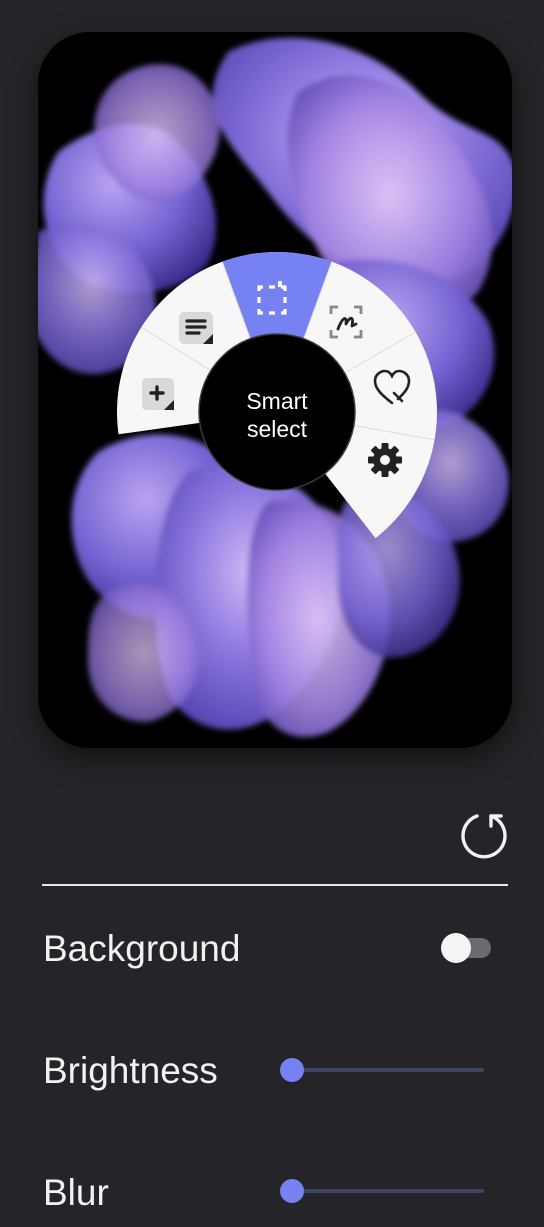 The width and height of the screenshot is (544, 1227). What do you see at coordinates (76, 1192) in the screenshot?
I see `blur-label: Blur` at bounding box center [76, 1192].